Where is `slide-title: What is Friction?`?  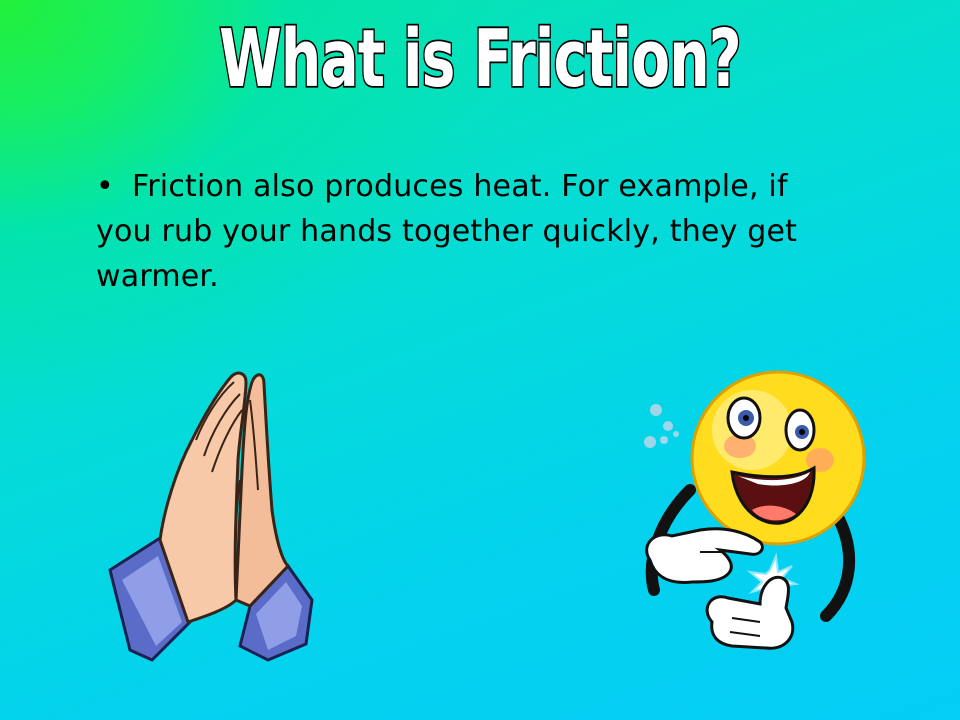 slide-title: What is Friction? is located at coordinates (480, 59).